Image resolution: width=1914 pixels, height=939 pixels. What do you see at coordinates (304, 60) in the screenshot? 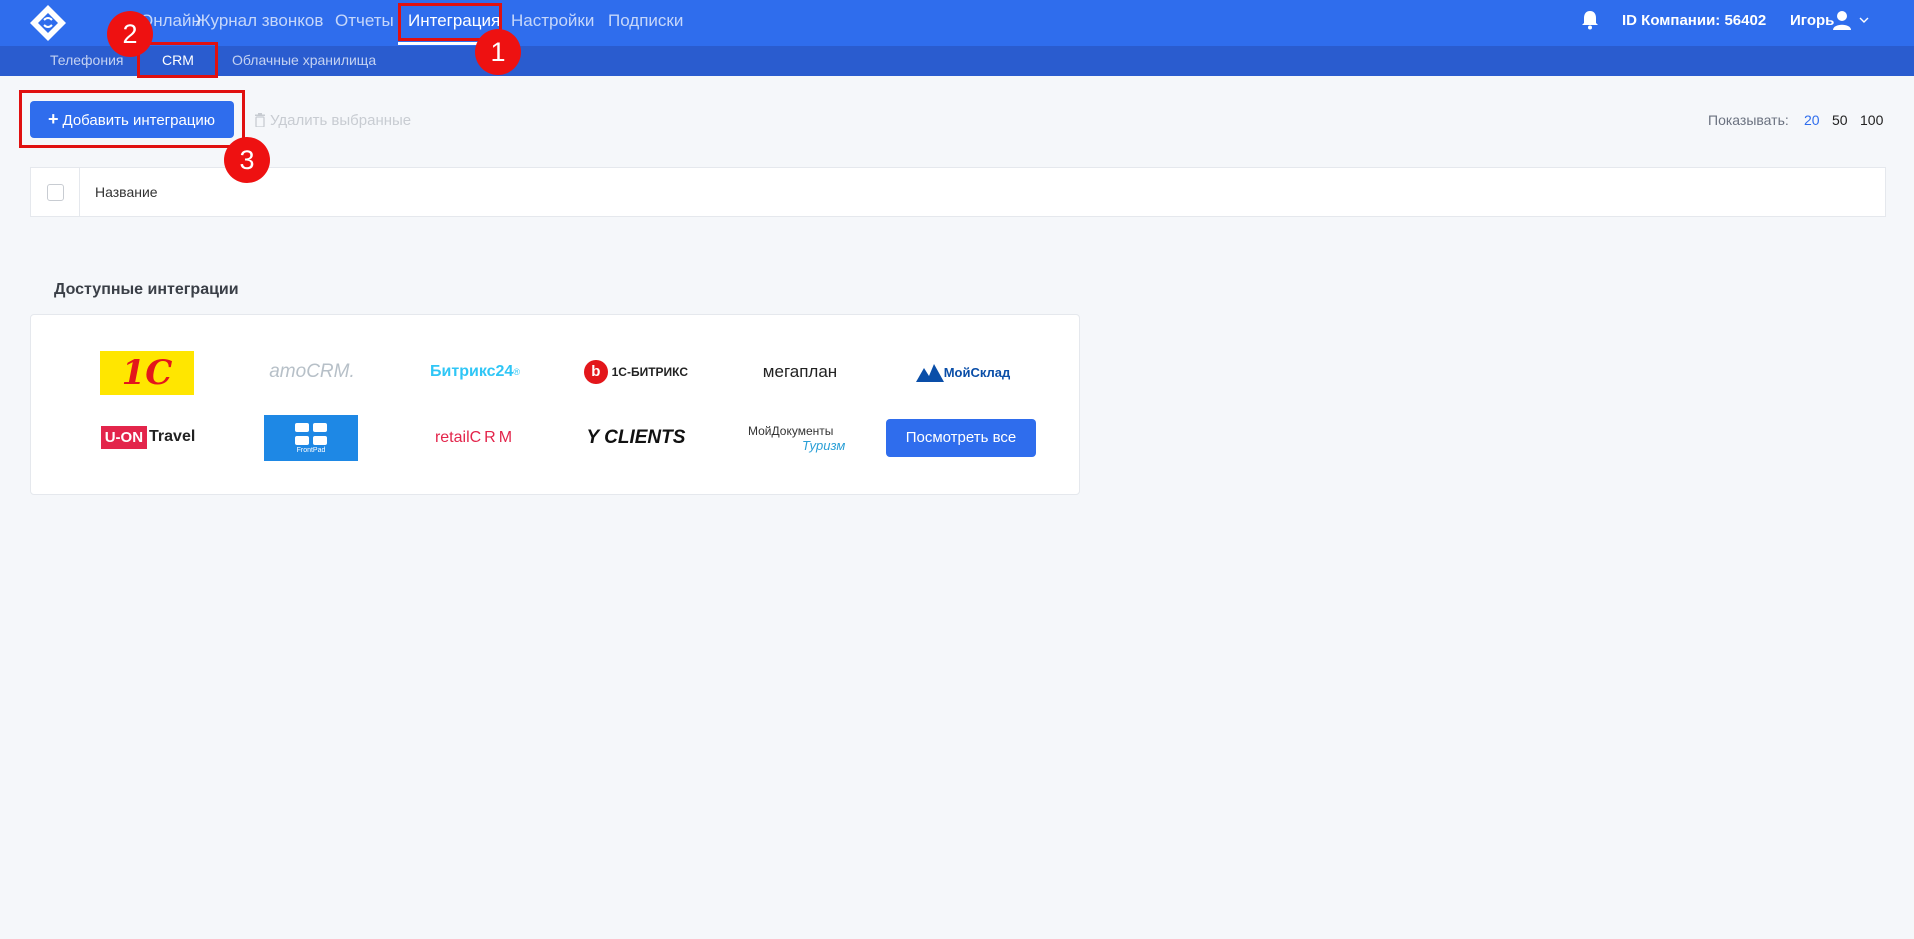
I see `subnav-cloud-storage: Облачные хранилища` at bounding box center [304, 60].